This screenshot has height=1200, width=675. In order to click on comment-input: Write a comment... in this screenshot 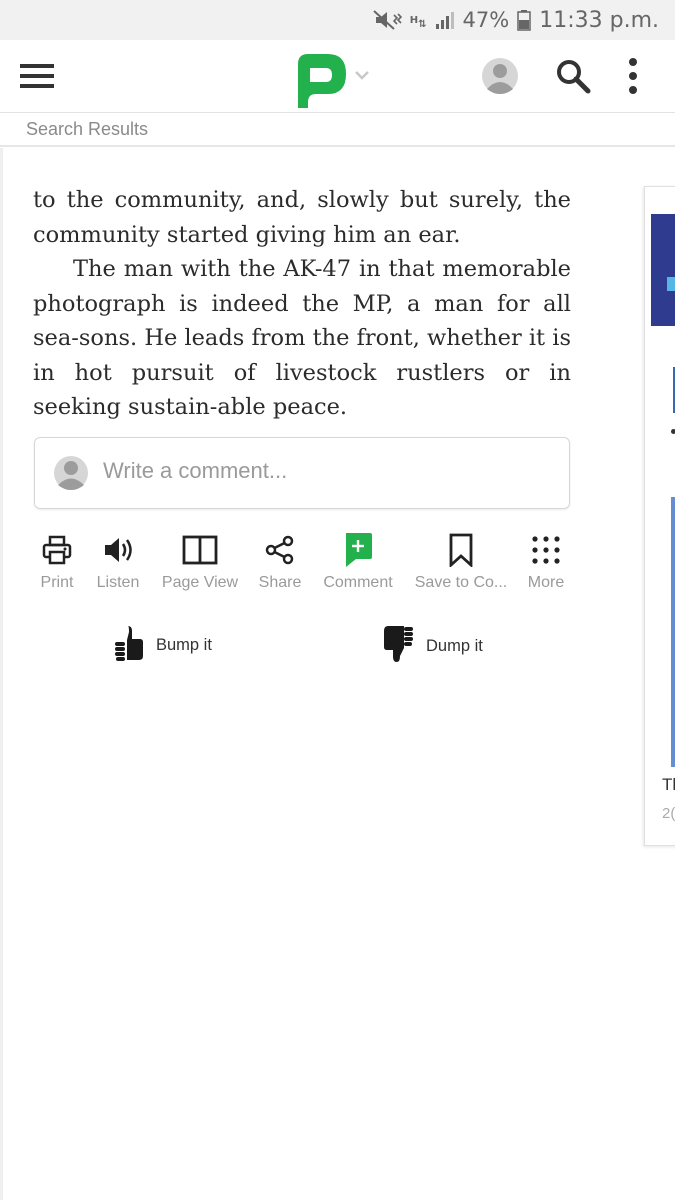, I will do `click(302, 473)`.